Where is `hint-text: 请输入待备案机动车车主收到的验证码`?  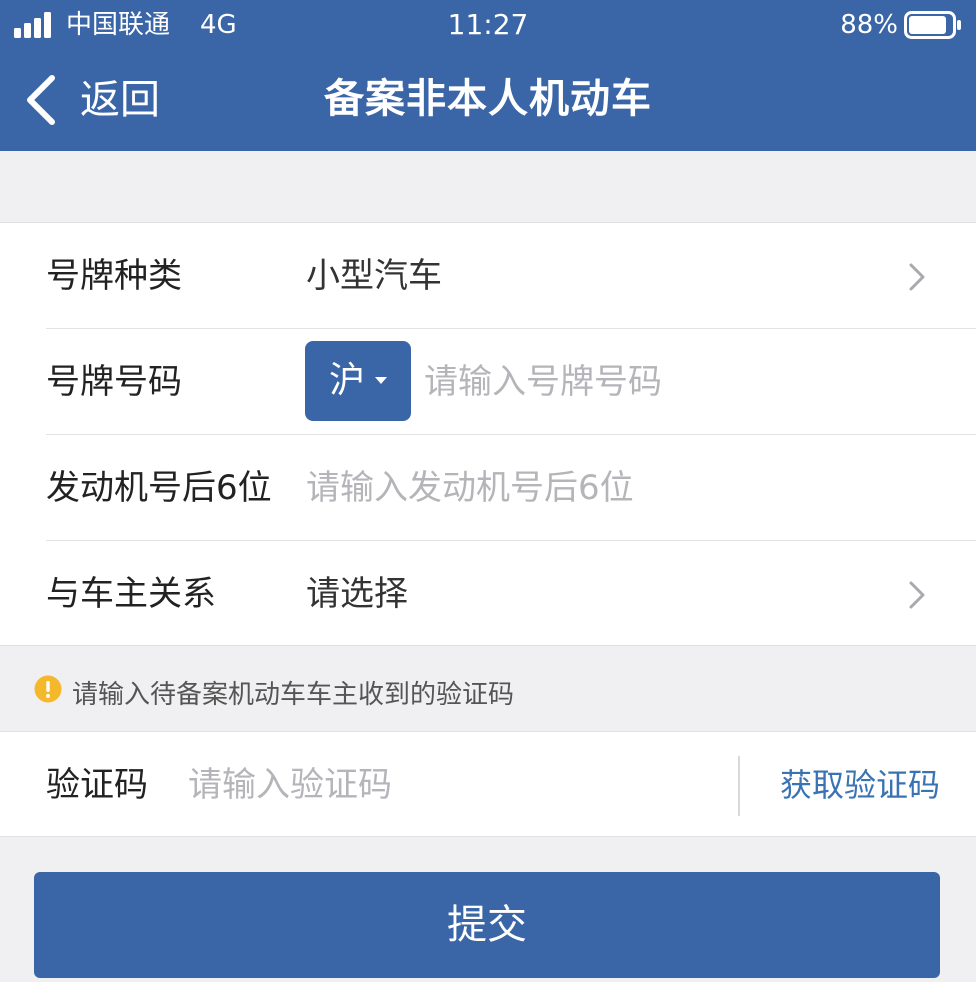
hint-text: 请输入待备案机动车车主收到的验证码 is located at coordinates (293, 695).